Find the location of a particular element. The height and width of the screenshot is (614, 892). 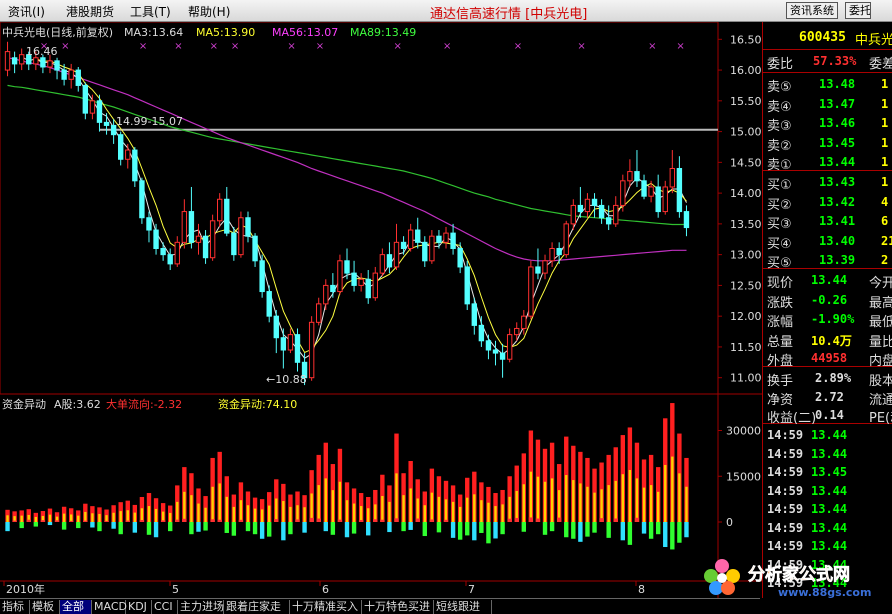

quote-stat-label: 外盘 is located at coordinates (780, 361).